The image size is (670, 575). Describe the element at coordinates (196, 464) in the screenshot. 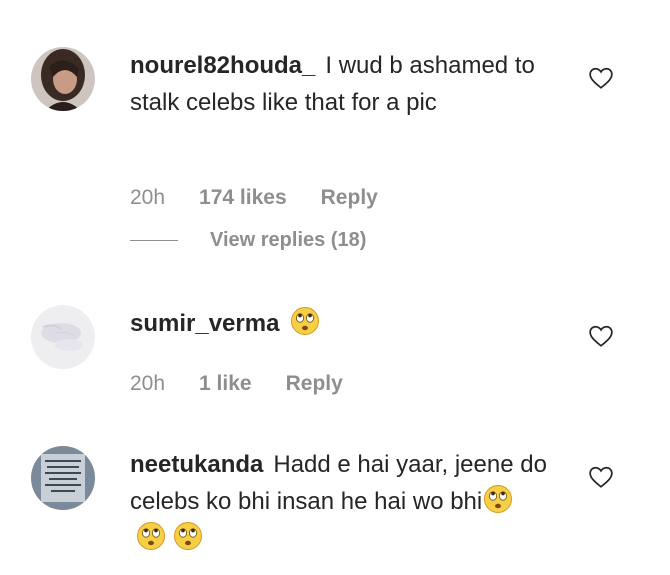

I see `comment-username: neetukanda` at that location.